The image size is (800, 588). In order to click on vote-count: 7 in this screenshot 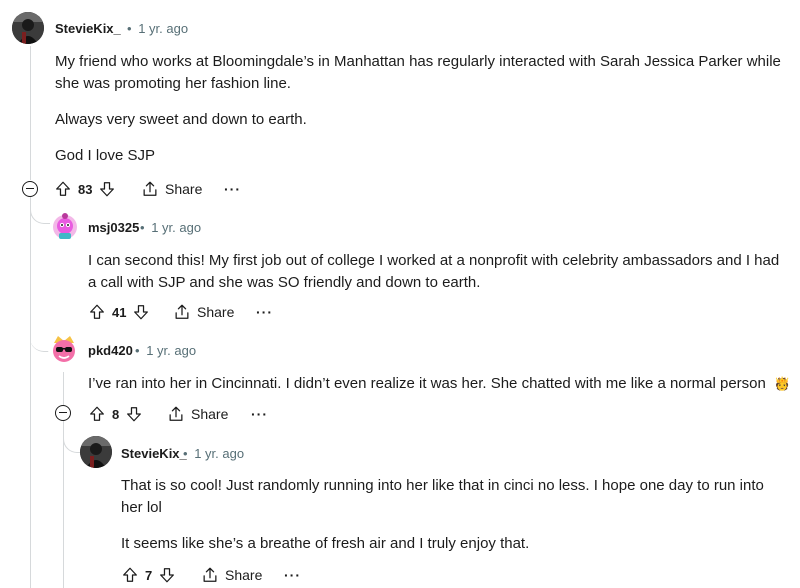, I will do `click(149, 575)`.